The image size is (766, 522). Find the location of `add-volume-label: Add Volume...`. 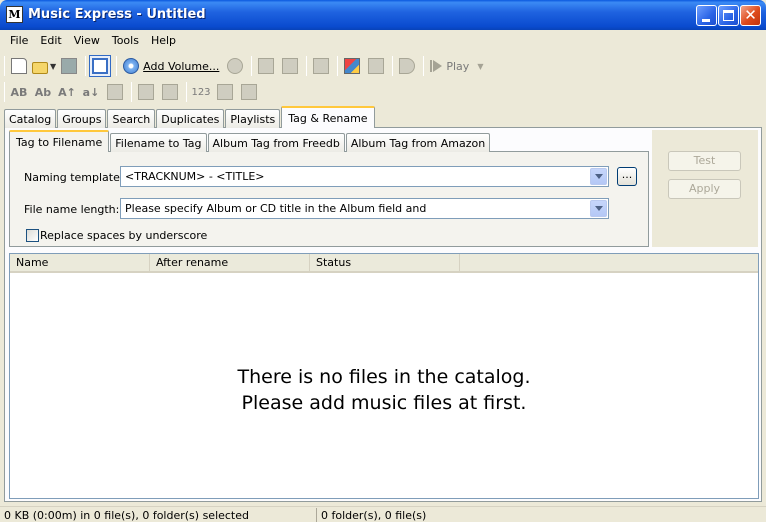

add-volume-label: Add Volume... is located at coordinates (181, 66).